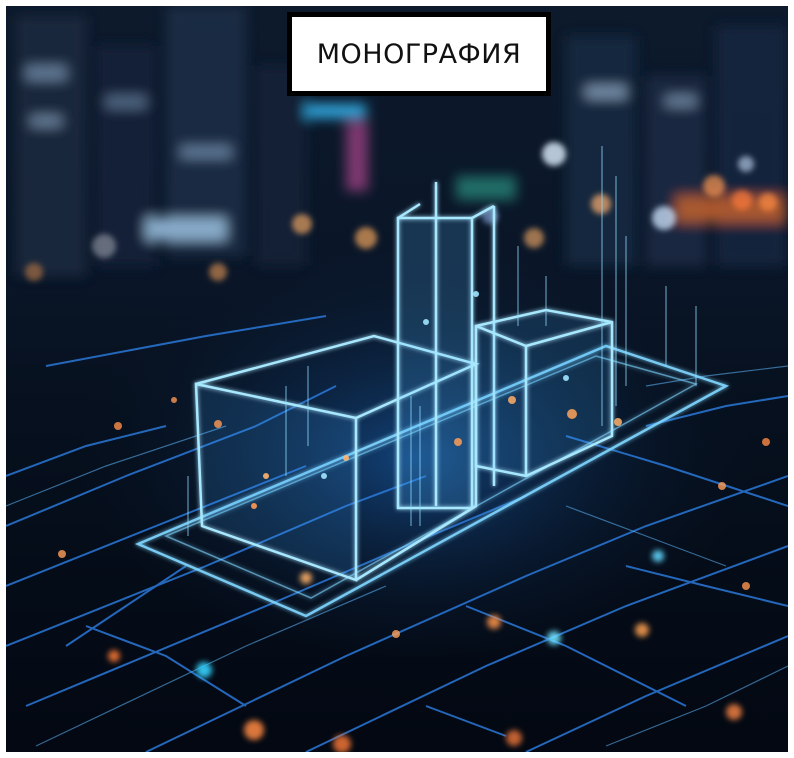 The image size is (794, 758). I want to click on book-title: МОНОГРАФИЯ, so click(419, 54).